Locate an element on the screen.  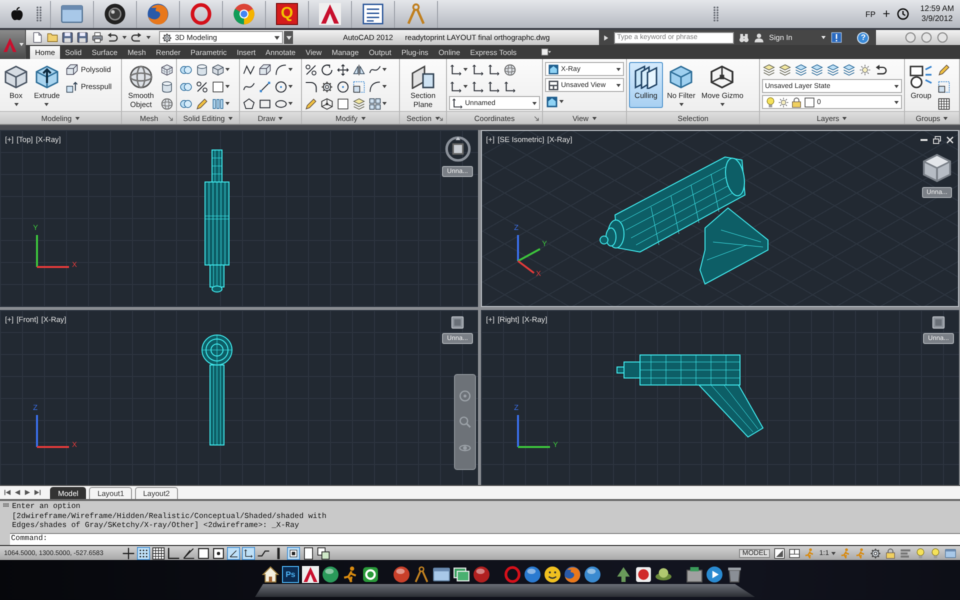
ellipse-dot-icon is located at coordinates (465, 448).